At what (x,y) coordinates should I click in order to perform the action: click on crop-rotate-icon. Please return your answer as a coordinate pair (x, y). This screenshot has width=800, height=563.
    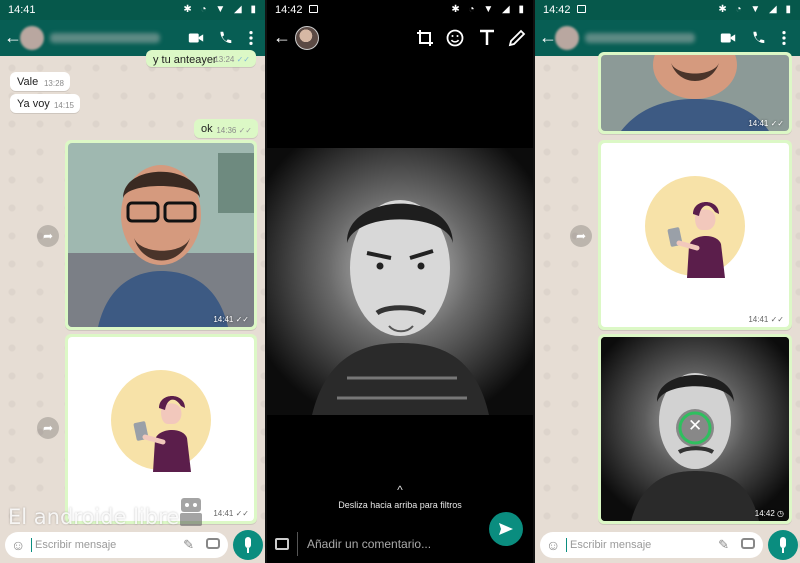
    Looking at the image, I should click on (425, 38).